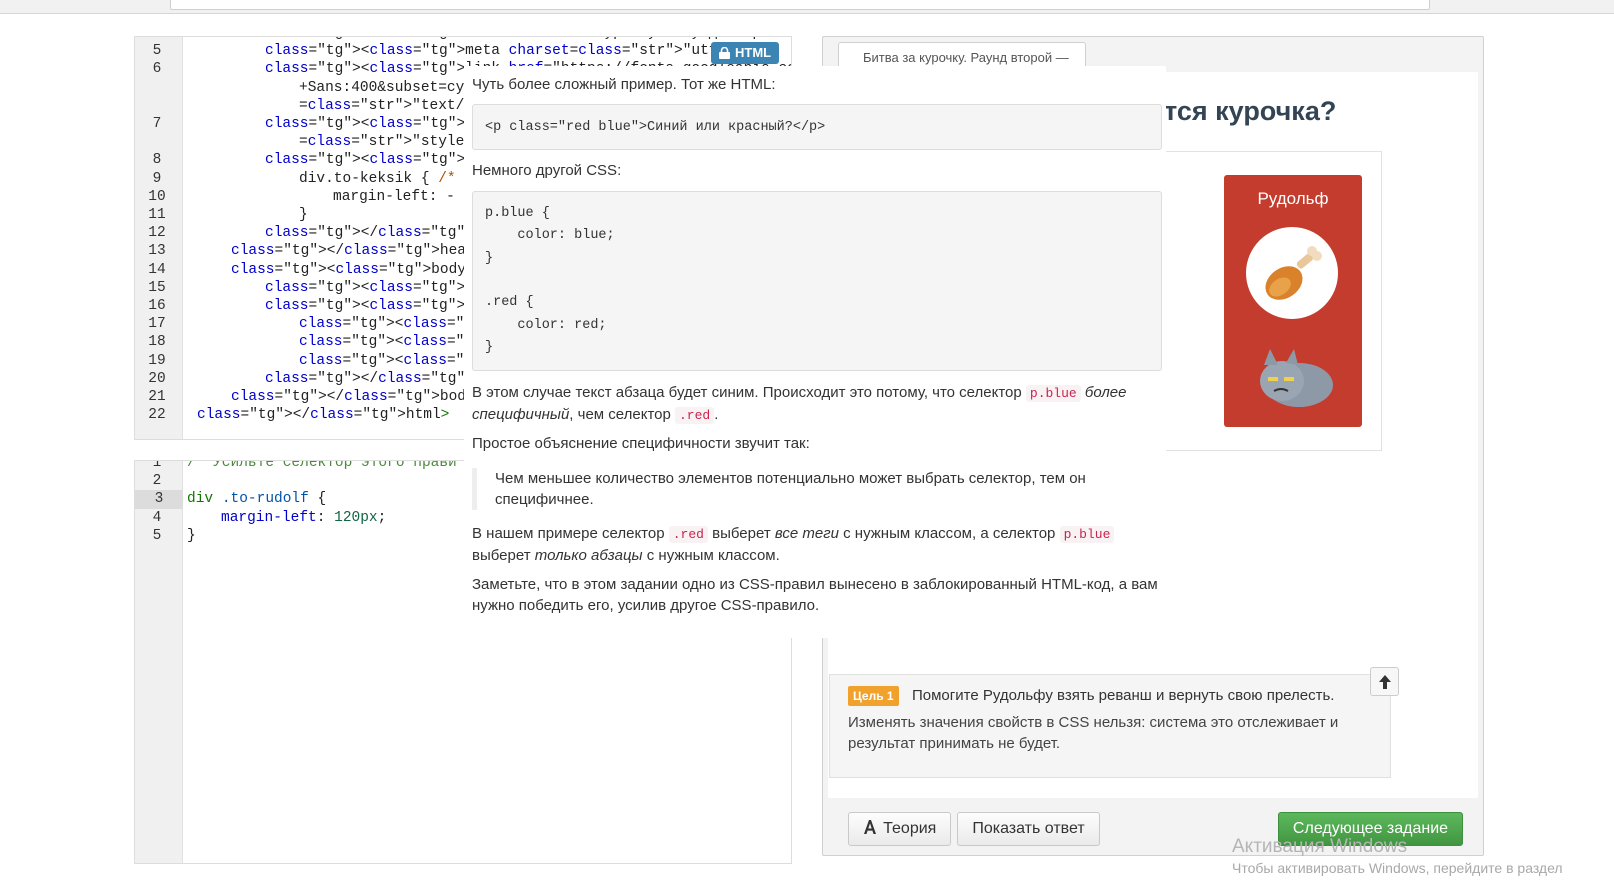  What do you see at coordinates (546, 325) in the screenshot?
I see `code-block-css-line: color: red;` at bounding box center [546, 325].